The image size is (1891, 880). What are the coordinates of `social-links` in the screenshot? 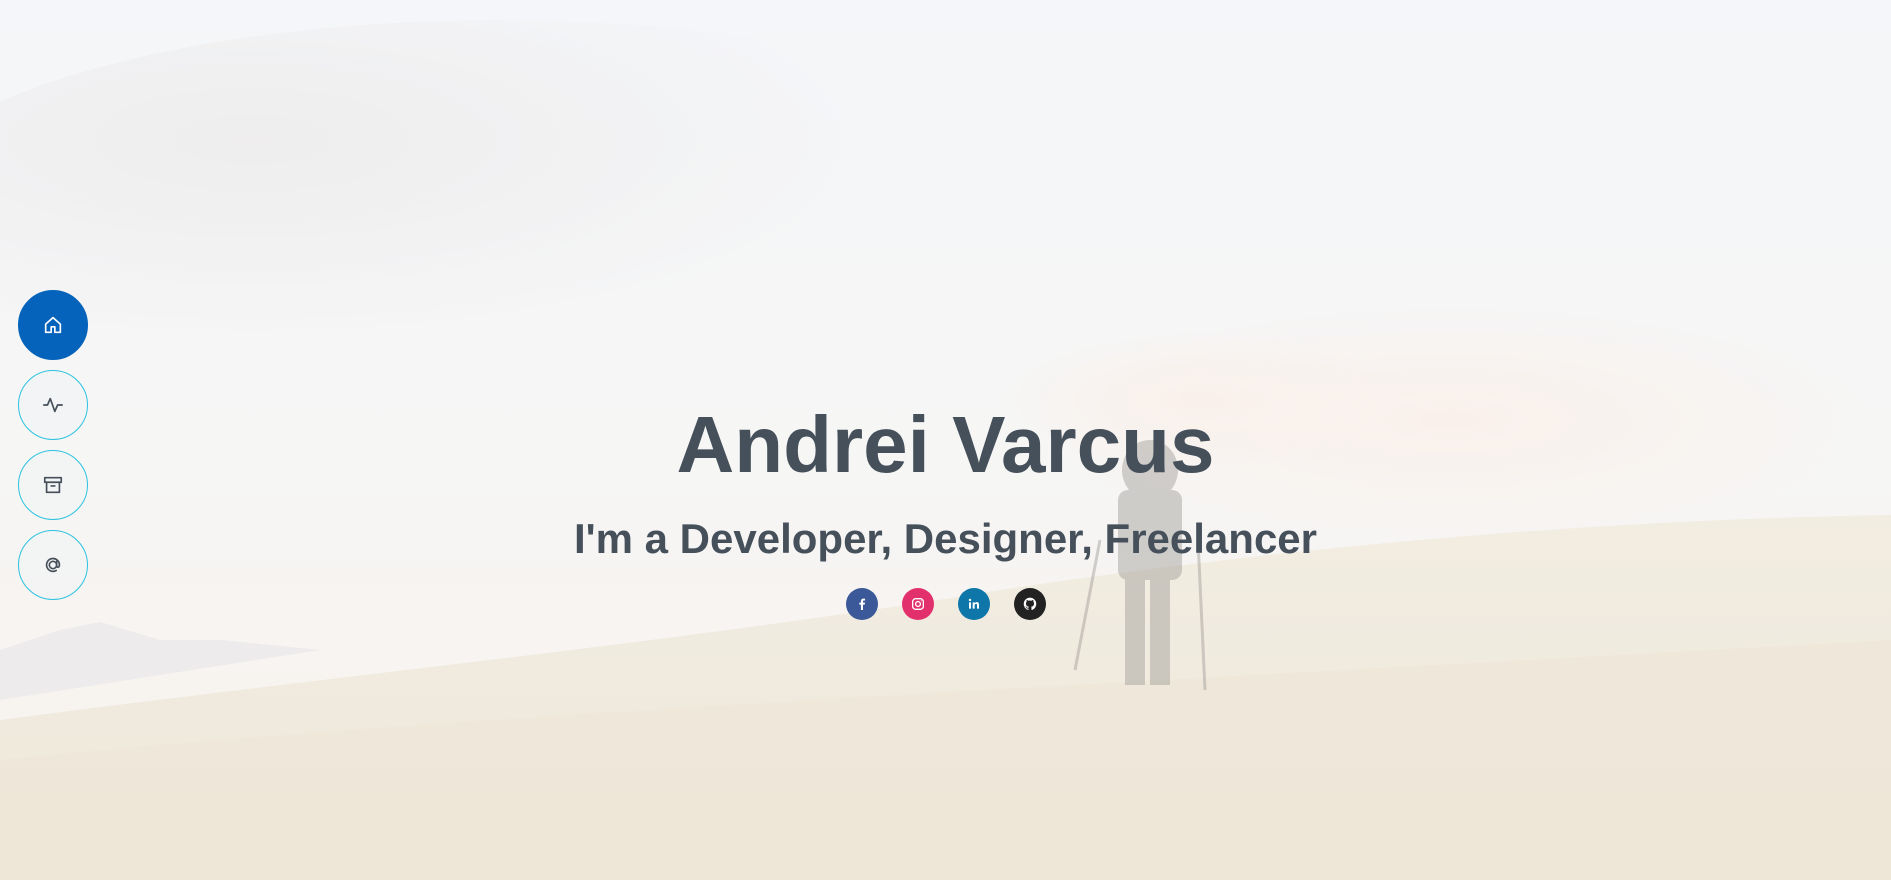 It's located at (945, 604).